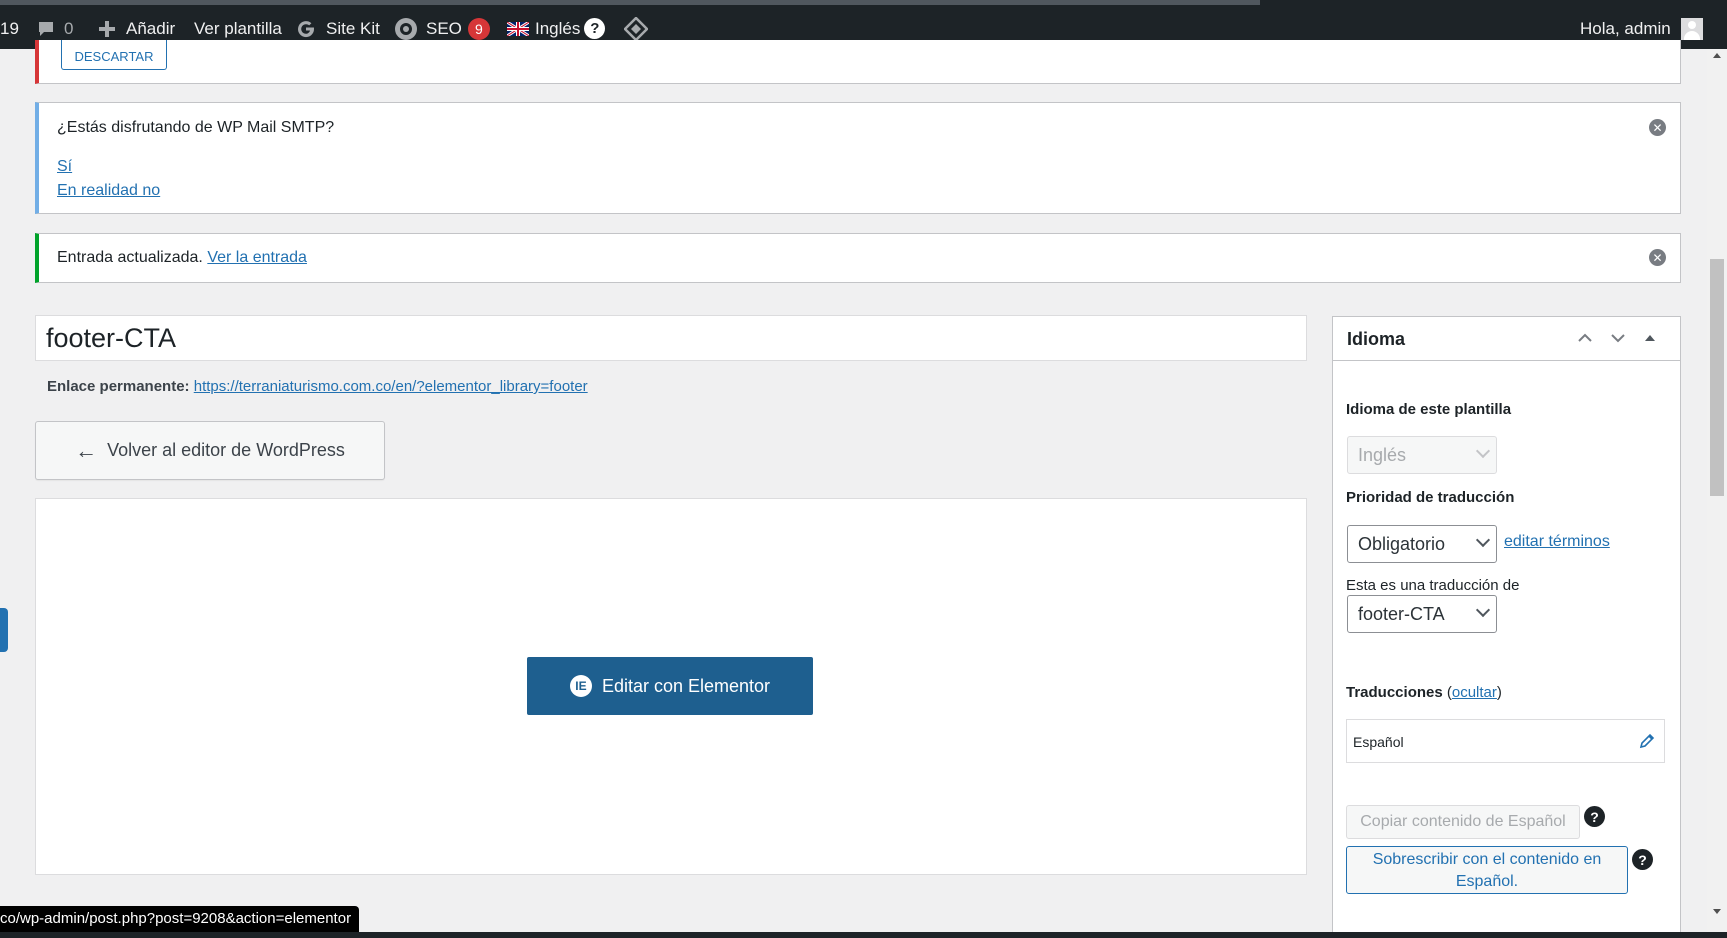 This screenshot has height=938, width=1727. I want to click on translation-row-spanish: Español, so click(1505, 741).